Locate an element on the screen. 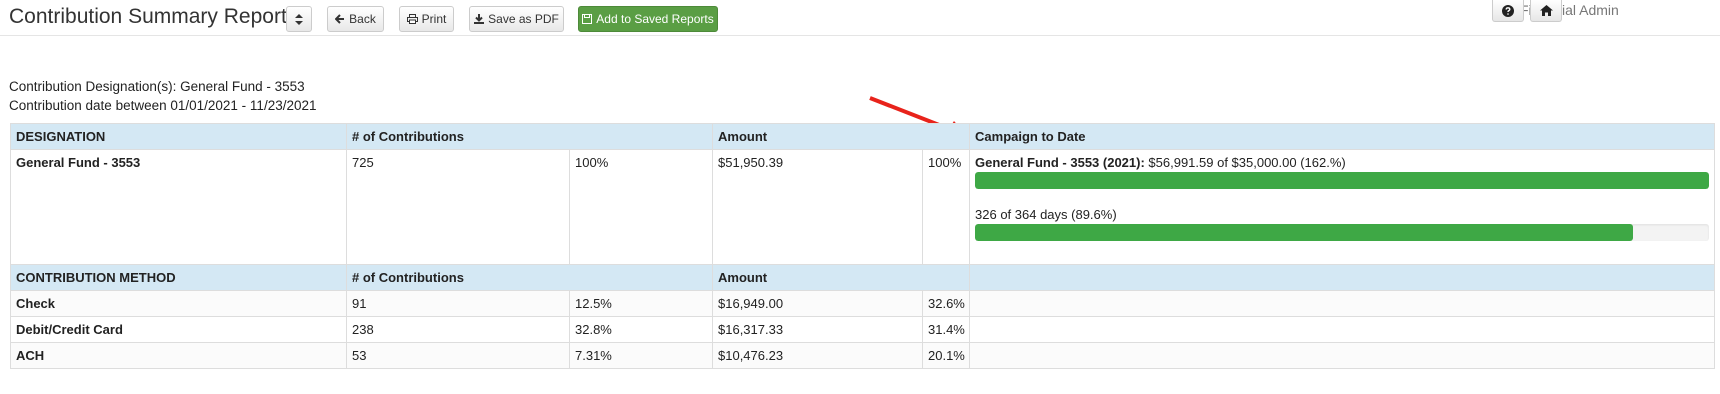  sort-icon is located at coordinates (299, 19).